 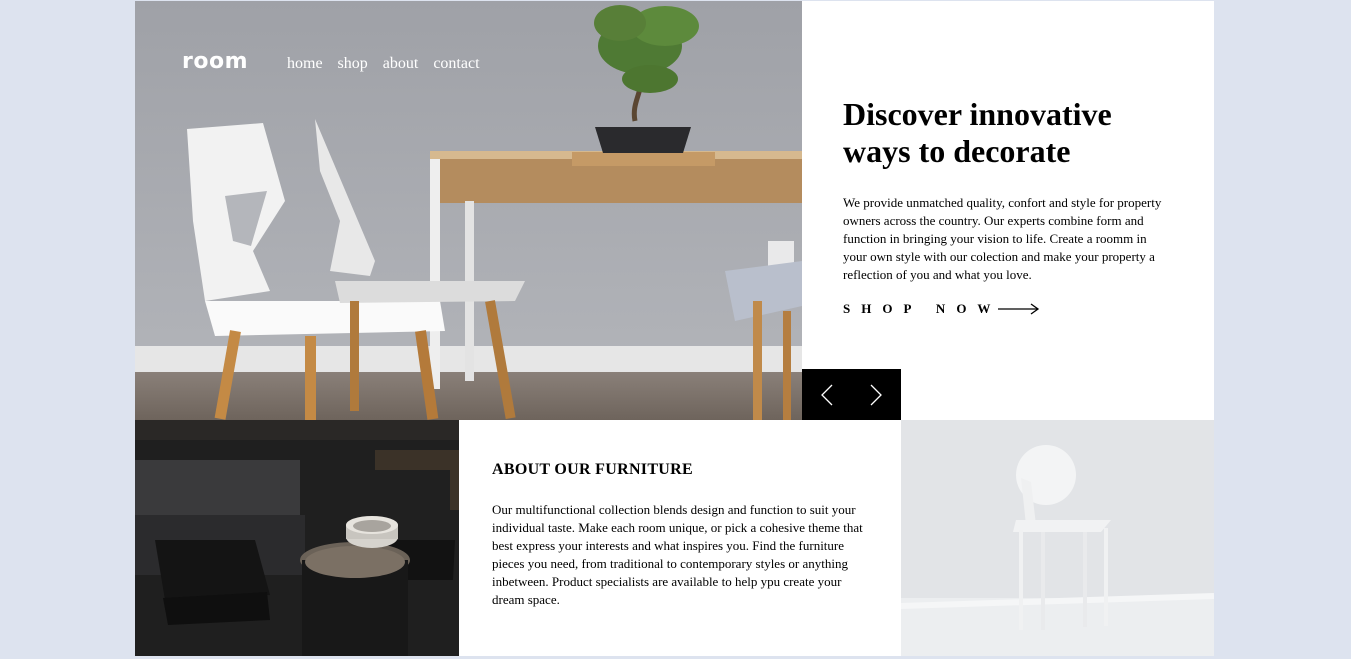 I want to click on shop-now-label: SHOP NOW, so click(x=922, y=308).